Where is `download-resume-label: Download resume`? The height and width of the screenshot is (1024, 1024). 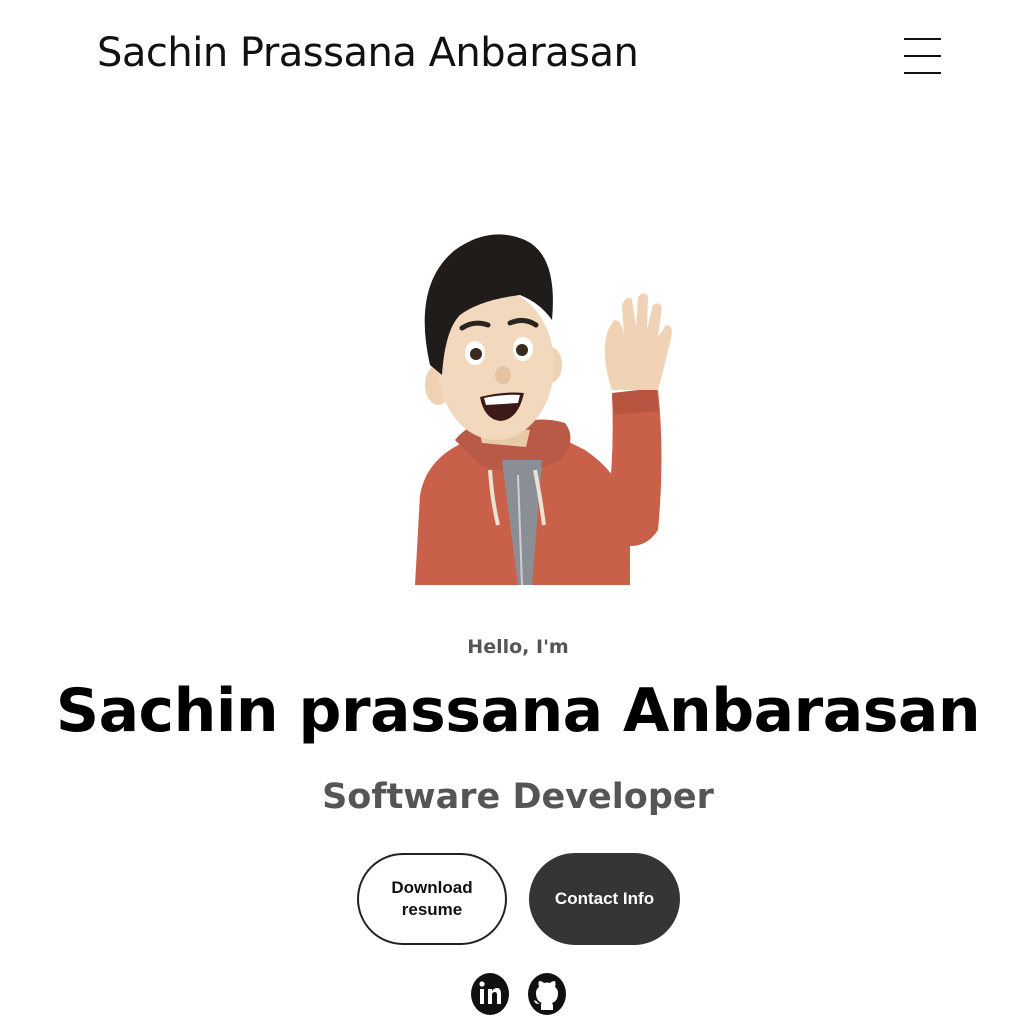
download-resume-label: Download resume is located at coordinates (432, 898).